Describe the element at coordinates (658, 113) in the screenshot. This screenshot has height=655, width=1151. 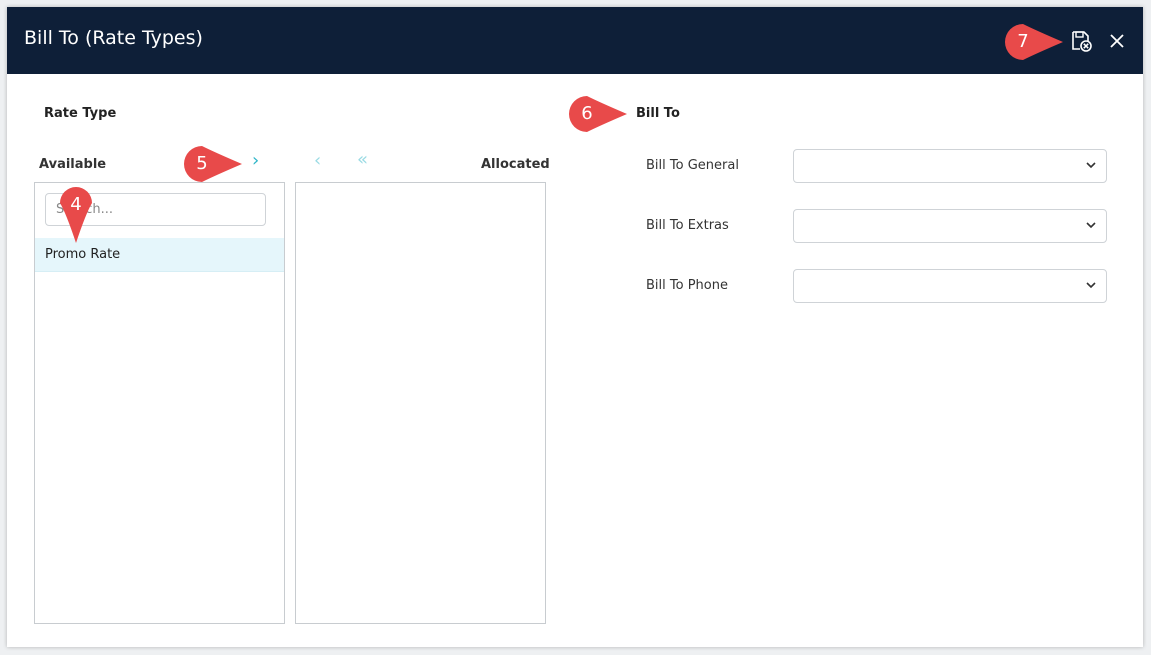
I see `bill-to-heading: Bill To` at that location.